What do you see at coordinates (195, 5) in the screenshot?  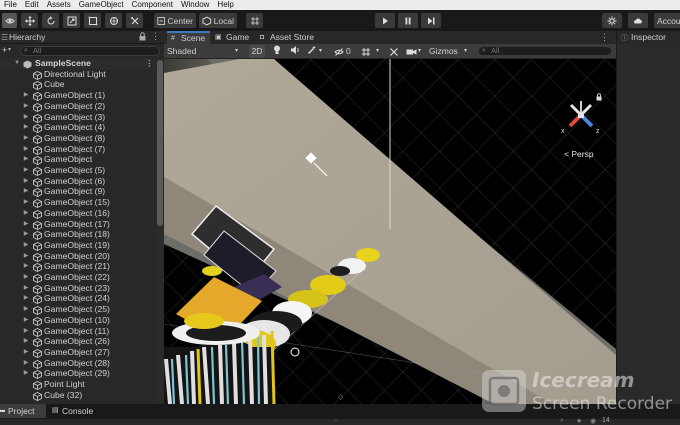 I see `menu-window: Window` at bounding box center [195, 5].